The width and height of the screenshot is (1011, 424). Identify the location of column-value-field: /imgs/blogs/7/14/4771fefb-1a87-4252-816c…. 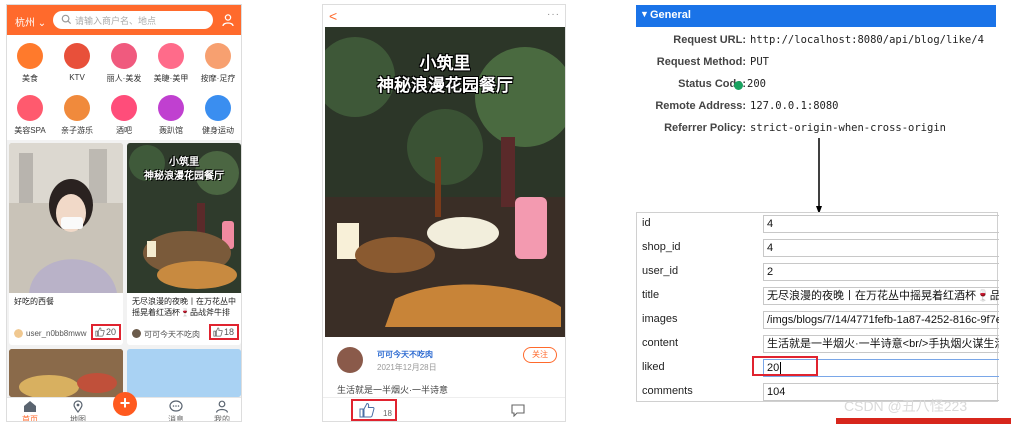
(881, 320).